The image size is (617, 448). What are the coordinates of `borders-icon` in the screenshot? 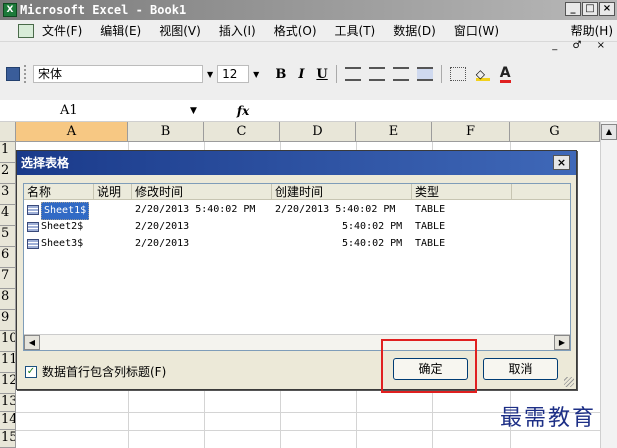 It's located at (457, 74).